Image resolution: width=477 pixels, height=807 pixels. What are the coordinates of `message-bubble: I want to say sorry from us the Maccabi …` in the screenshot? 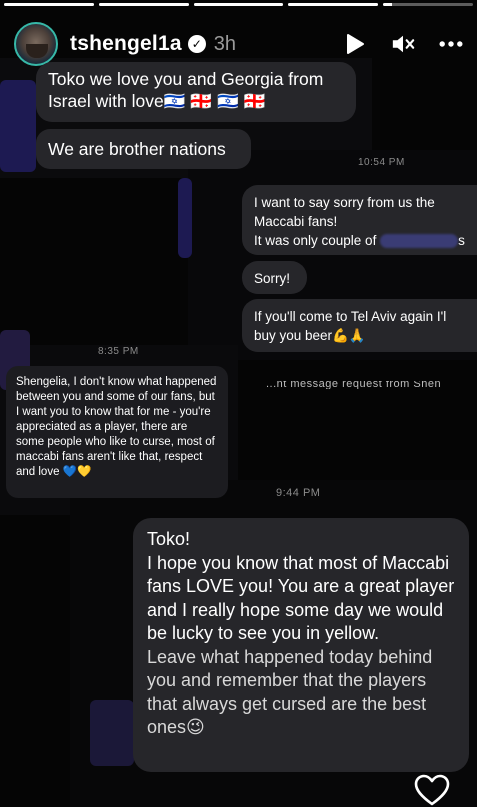 It's located at (359, 220).